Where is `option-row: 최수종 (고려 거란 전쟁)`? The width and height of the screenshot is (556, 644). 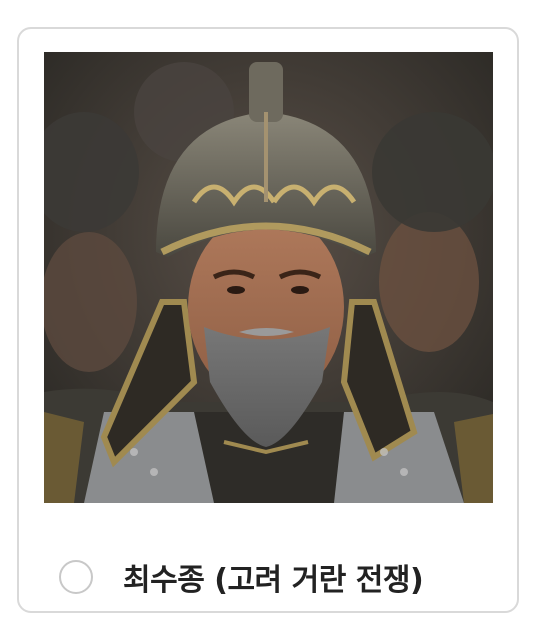 option-row: 최수종 (고려 거란 전쟁) is located at coordinates (241, 577).